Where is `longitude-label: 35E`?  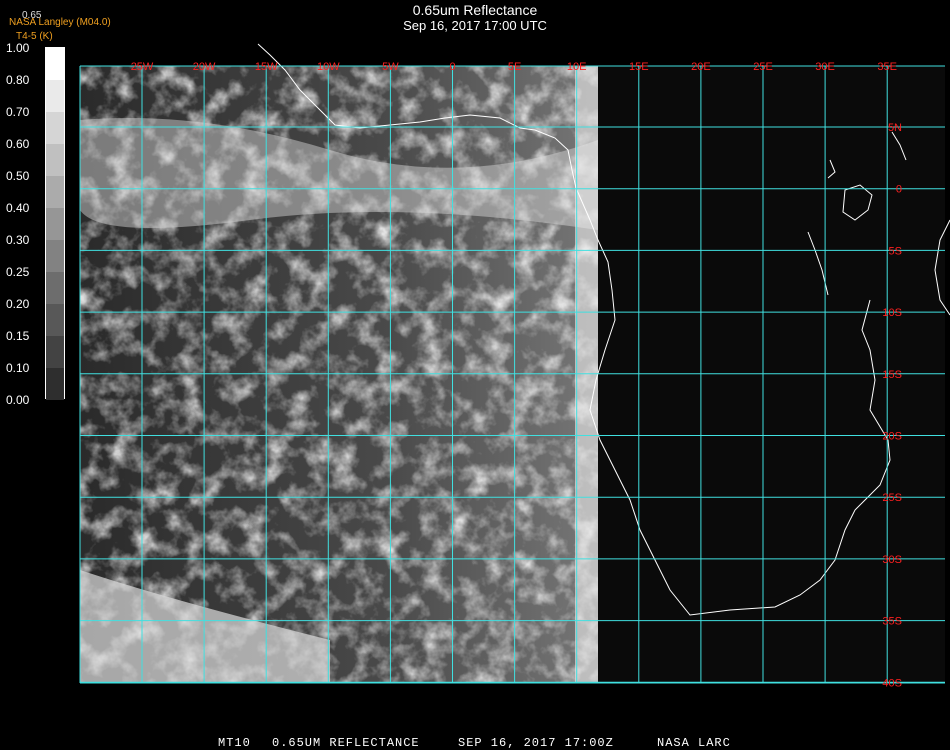
longitude-label: 35E is located at coordinates (887, 67).